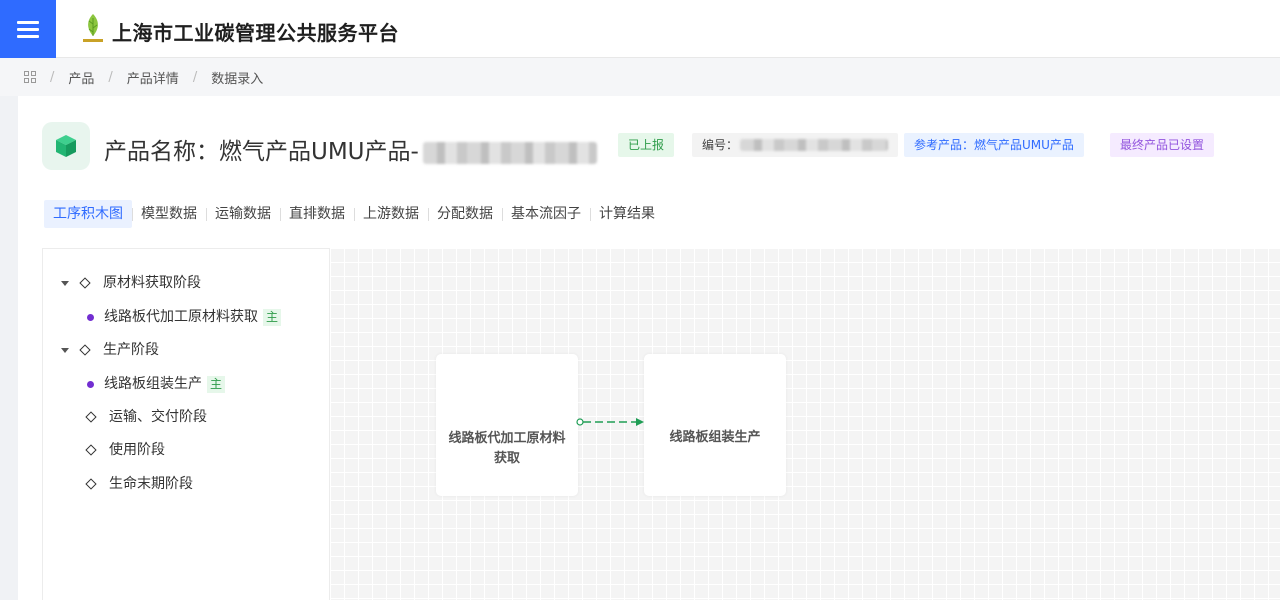  What do you see at coordinates (88, 214) in the screenshot?
I see `tab-process-blocks: 工序积木图` at bounding box center [88, 214].